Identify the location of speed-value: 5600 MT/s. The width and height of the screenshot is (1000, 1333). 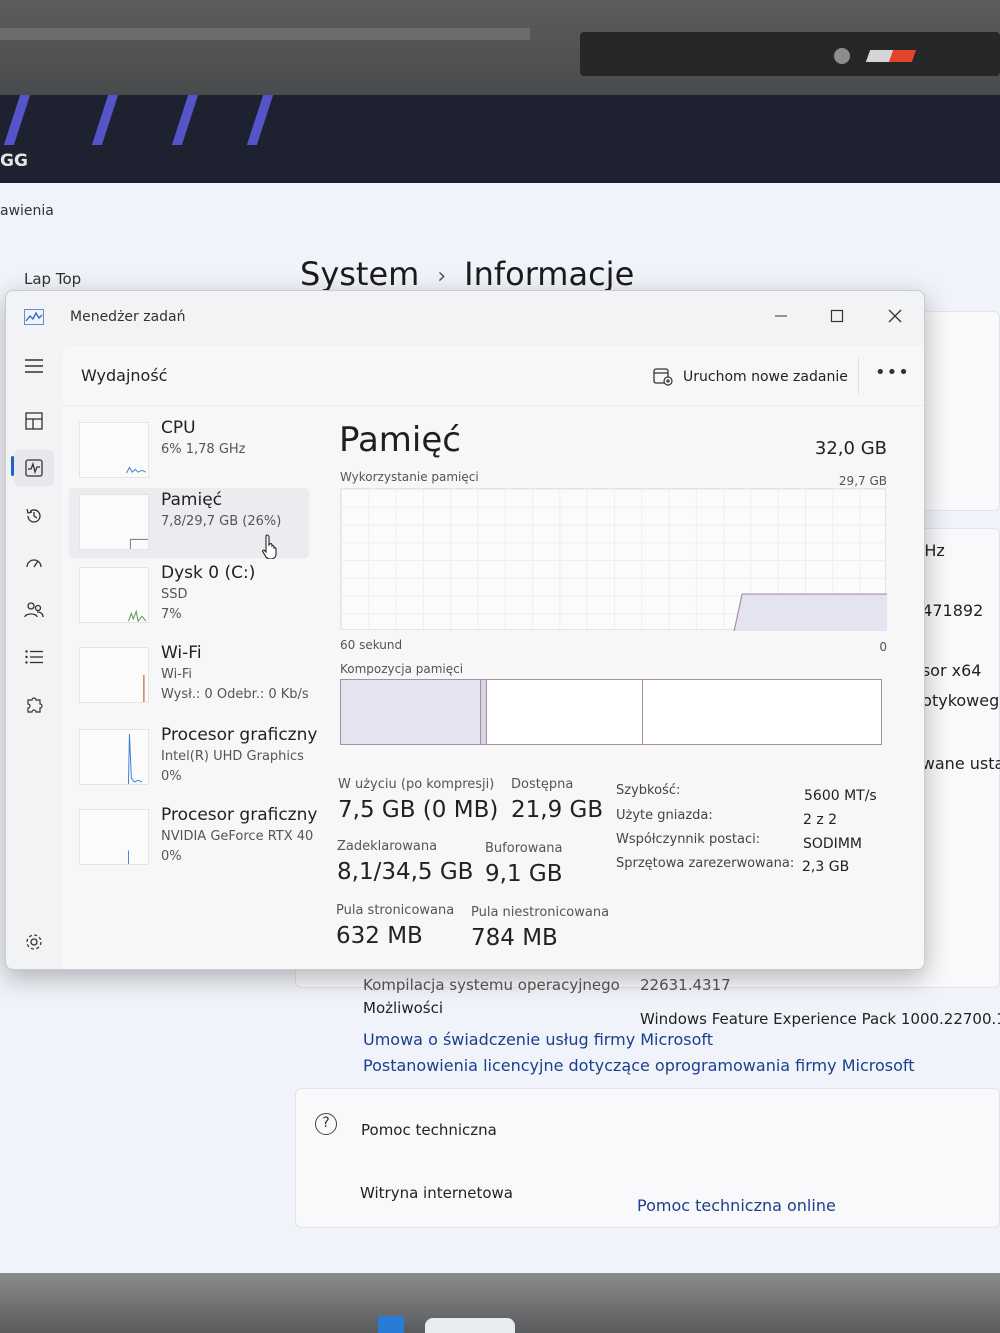
(840, 796).